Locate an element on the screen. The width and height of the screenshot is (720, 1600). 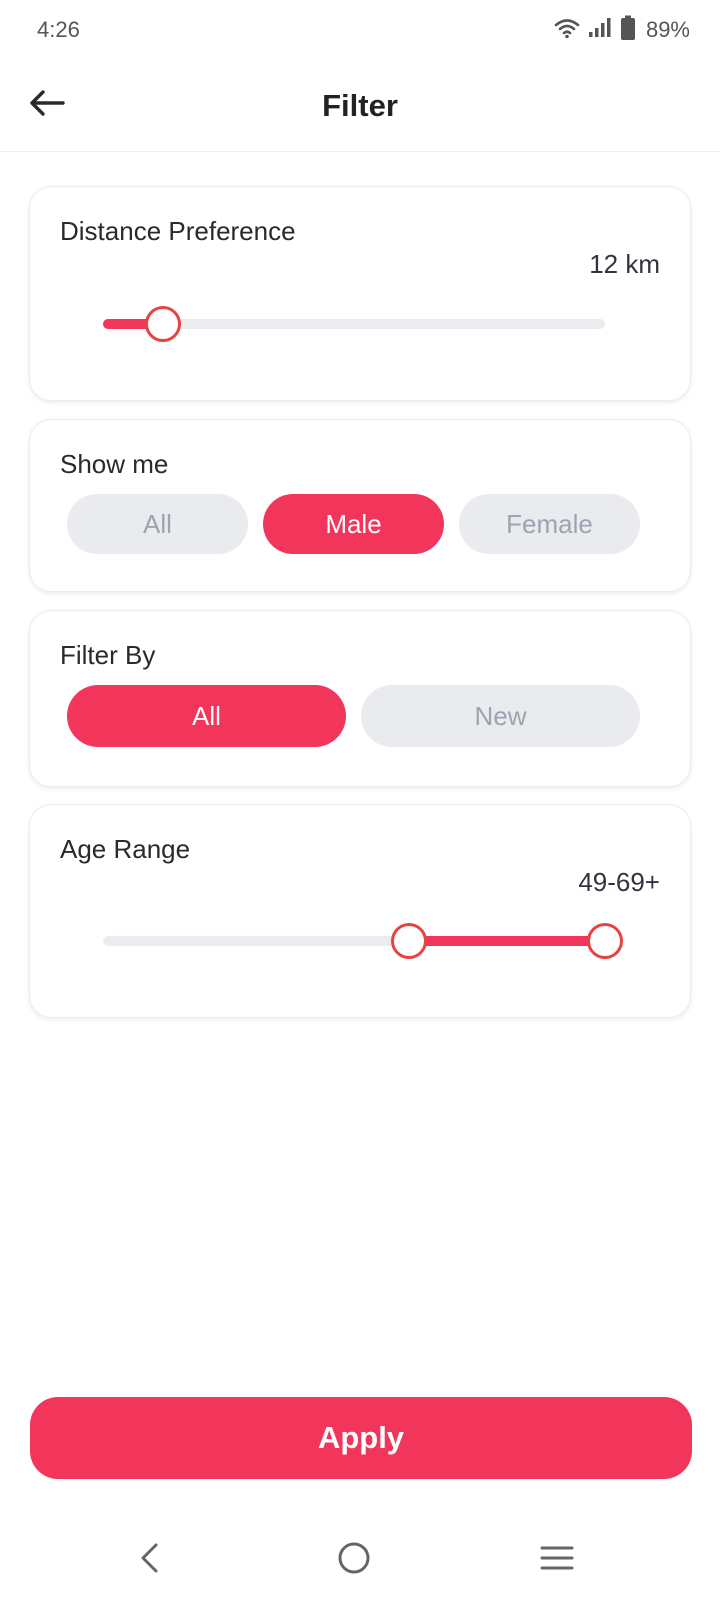
show-me-option-all: All is located at coordinates (157, 524).